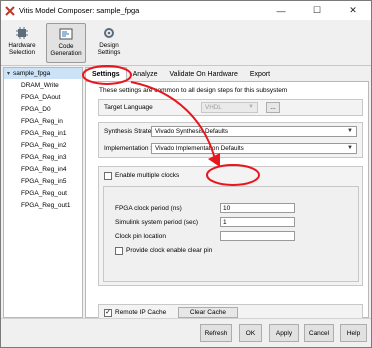 The width and height of the screenshot is (372, 348). I want to click on implementation-strategy-select: Vivado Implementation Defaults ▼, so click(254, 148).